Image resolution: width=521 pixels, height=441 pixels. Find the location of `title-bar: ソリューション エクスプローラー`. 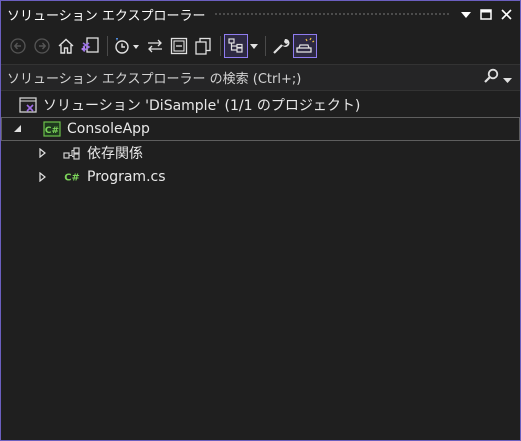

title-bar: ソリューション エクスプローラー is located at coordinates (260, 14).